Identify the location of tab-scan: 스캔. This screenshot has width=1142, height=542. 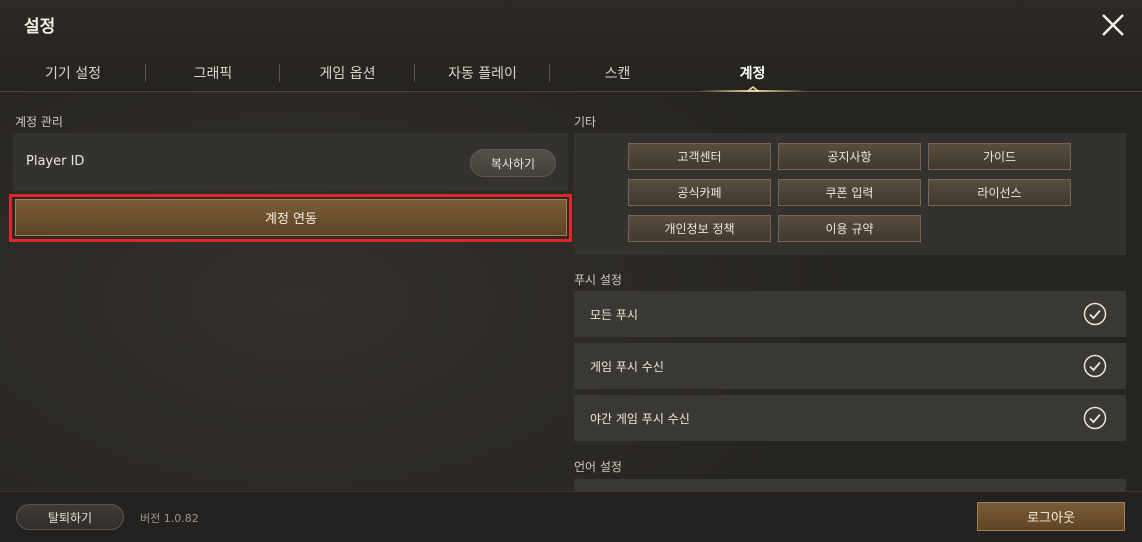
(617, 73).